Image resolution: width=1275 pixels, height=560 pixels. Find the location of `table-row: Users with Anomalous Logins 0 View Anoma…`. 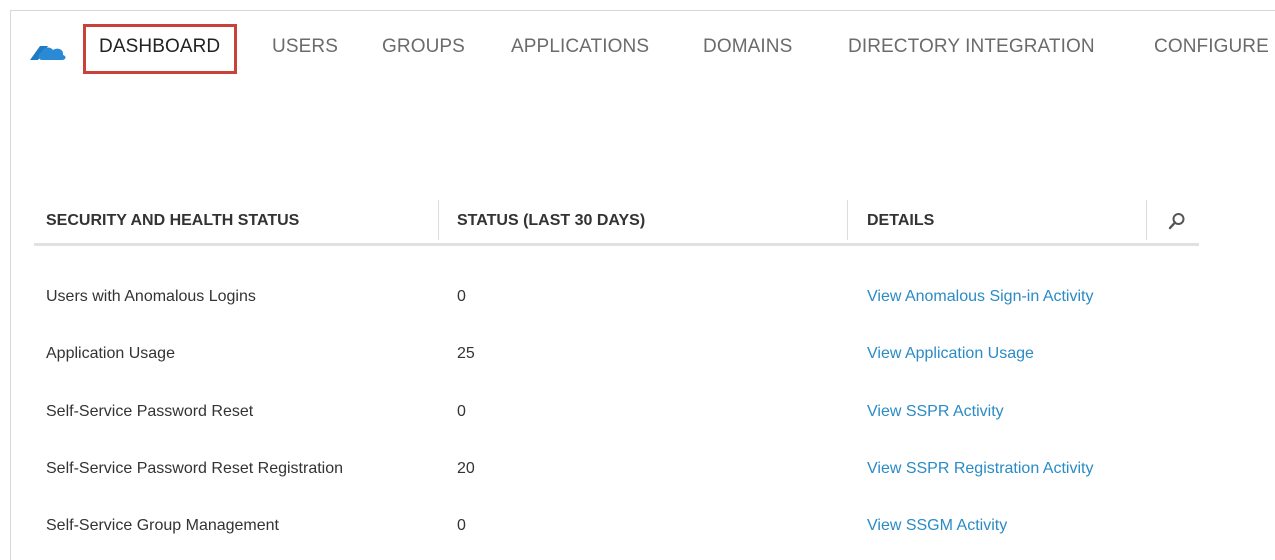

table-row: Users with Anomalous Logins 0 View Anoma… is located at coordinates (637, 297).